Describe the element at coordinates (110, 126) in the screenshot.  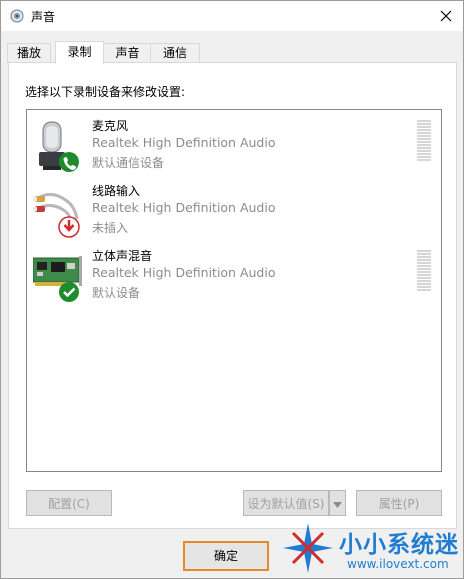
I see `device-name: 麦克风` at that location.